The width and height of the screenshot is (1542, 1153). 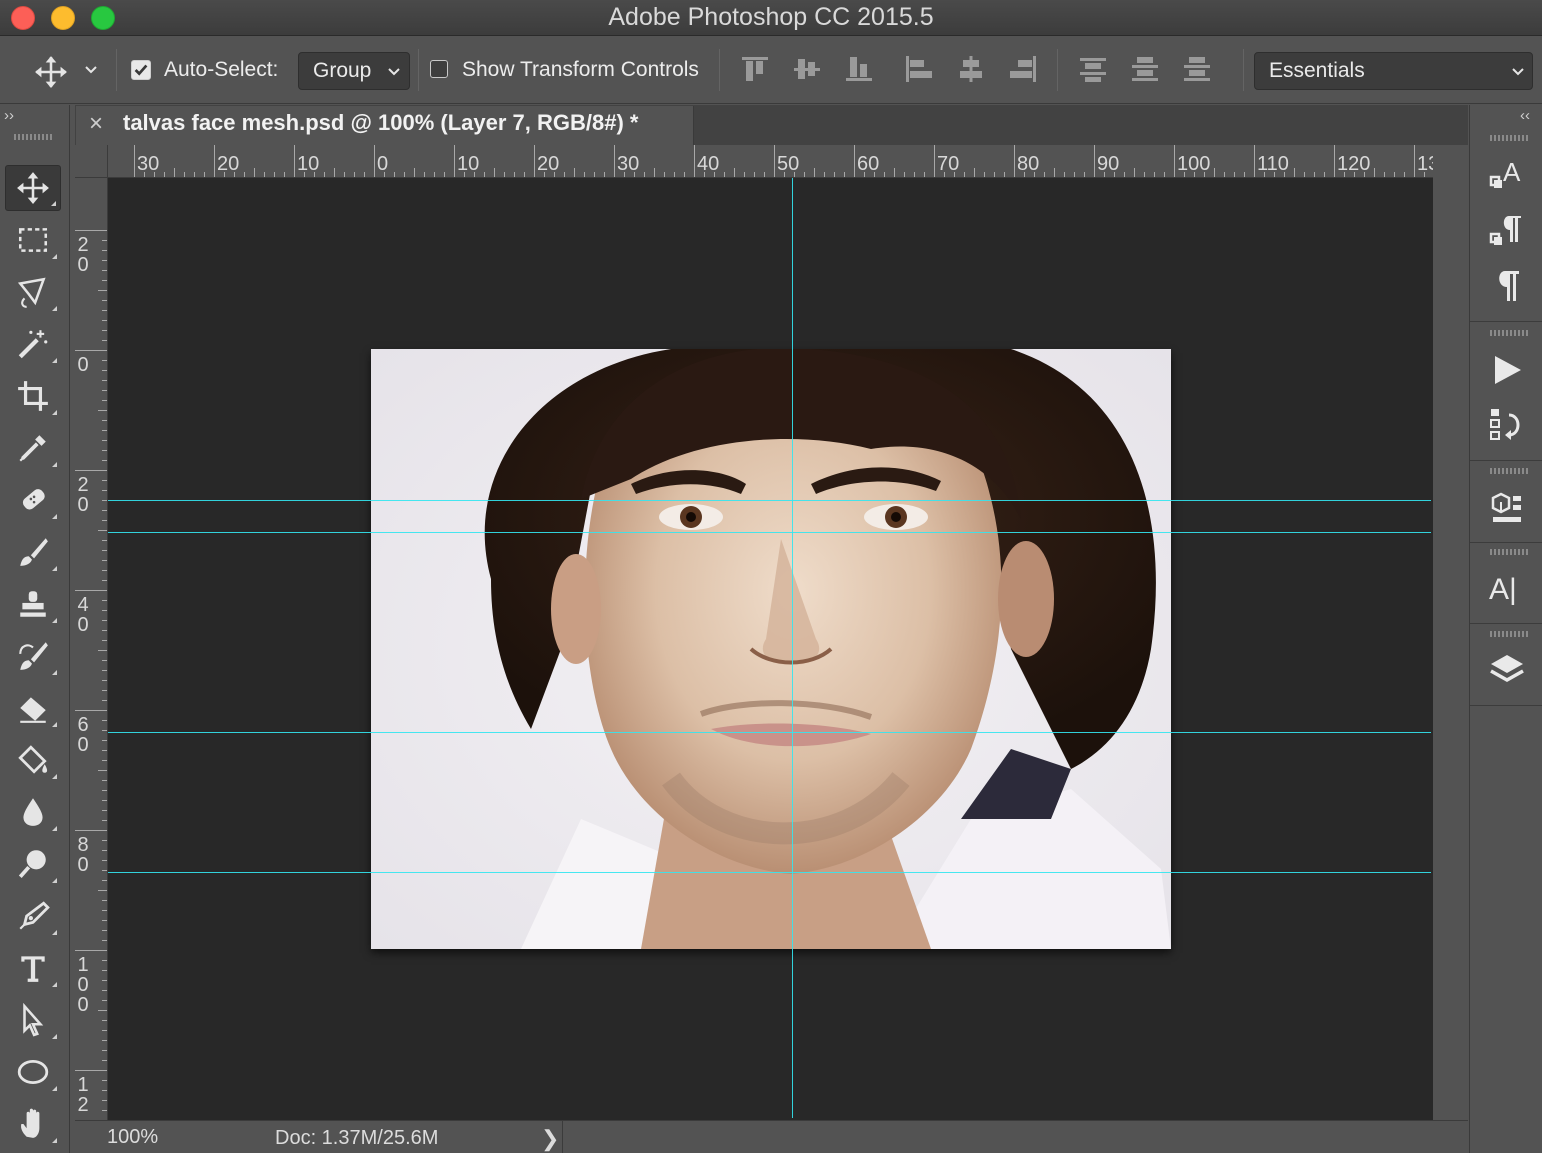 What do you see at coordinates (33, 240) in the screenshot?
I see `marquee-tool` at bounding box center [33, 240].